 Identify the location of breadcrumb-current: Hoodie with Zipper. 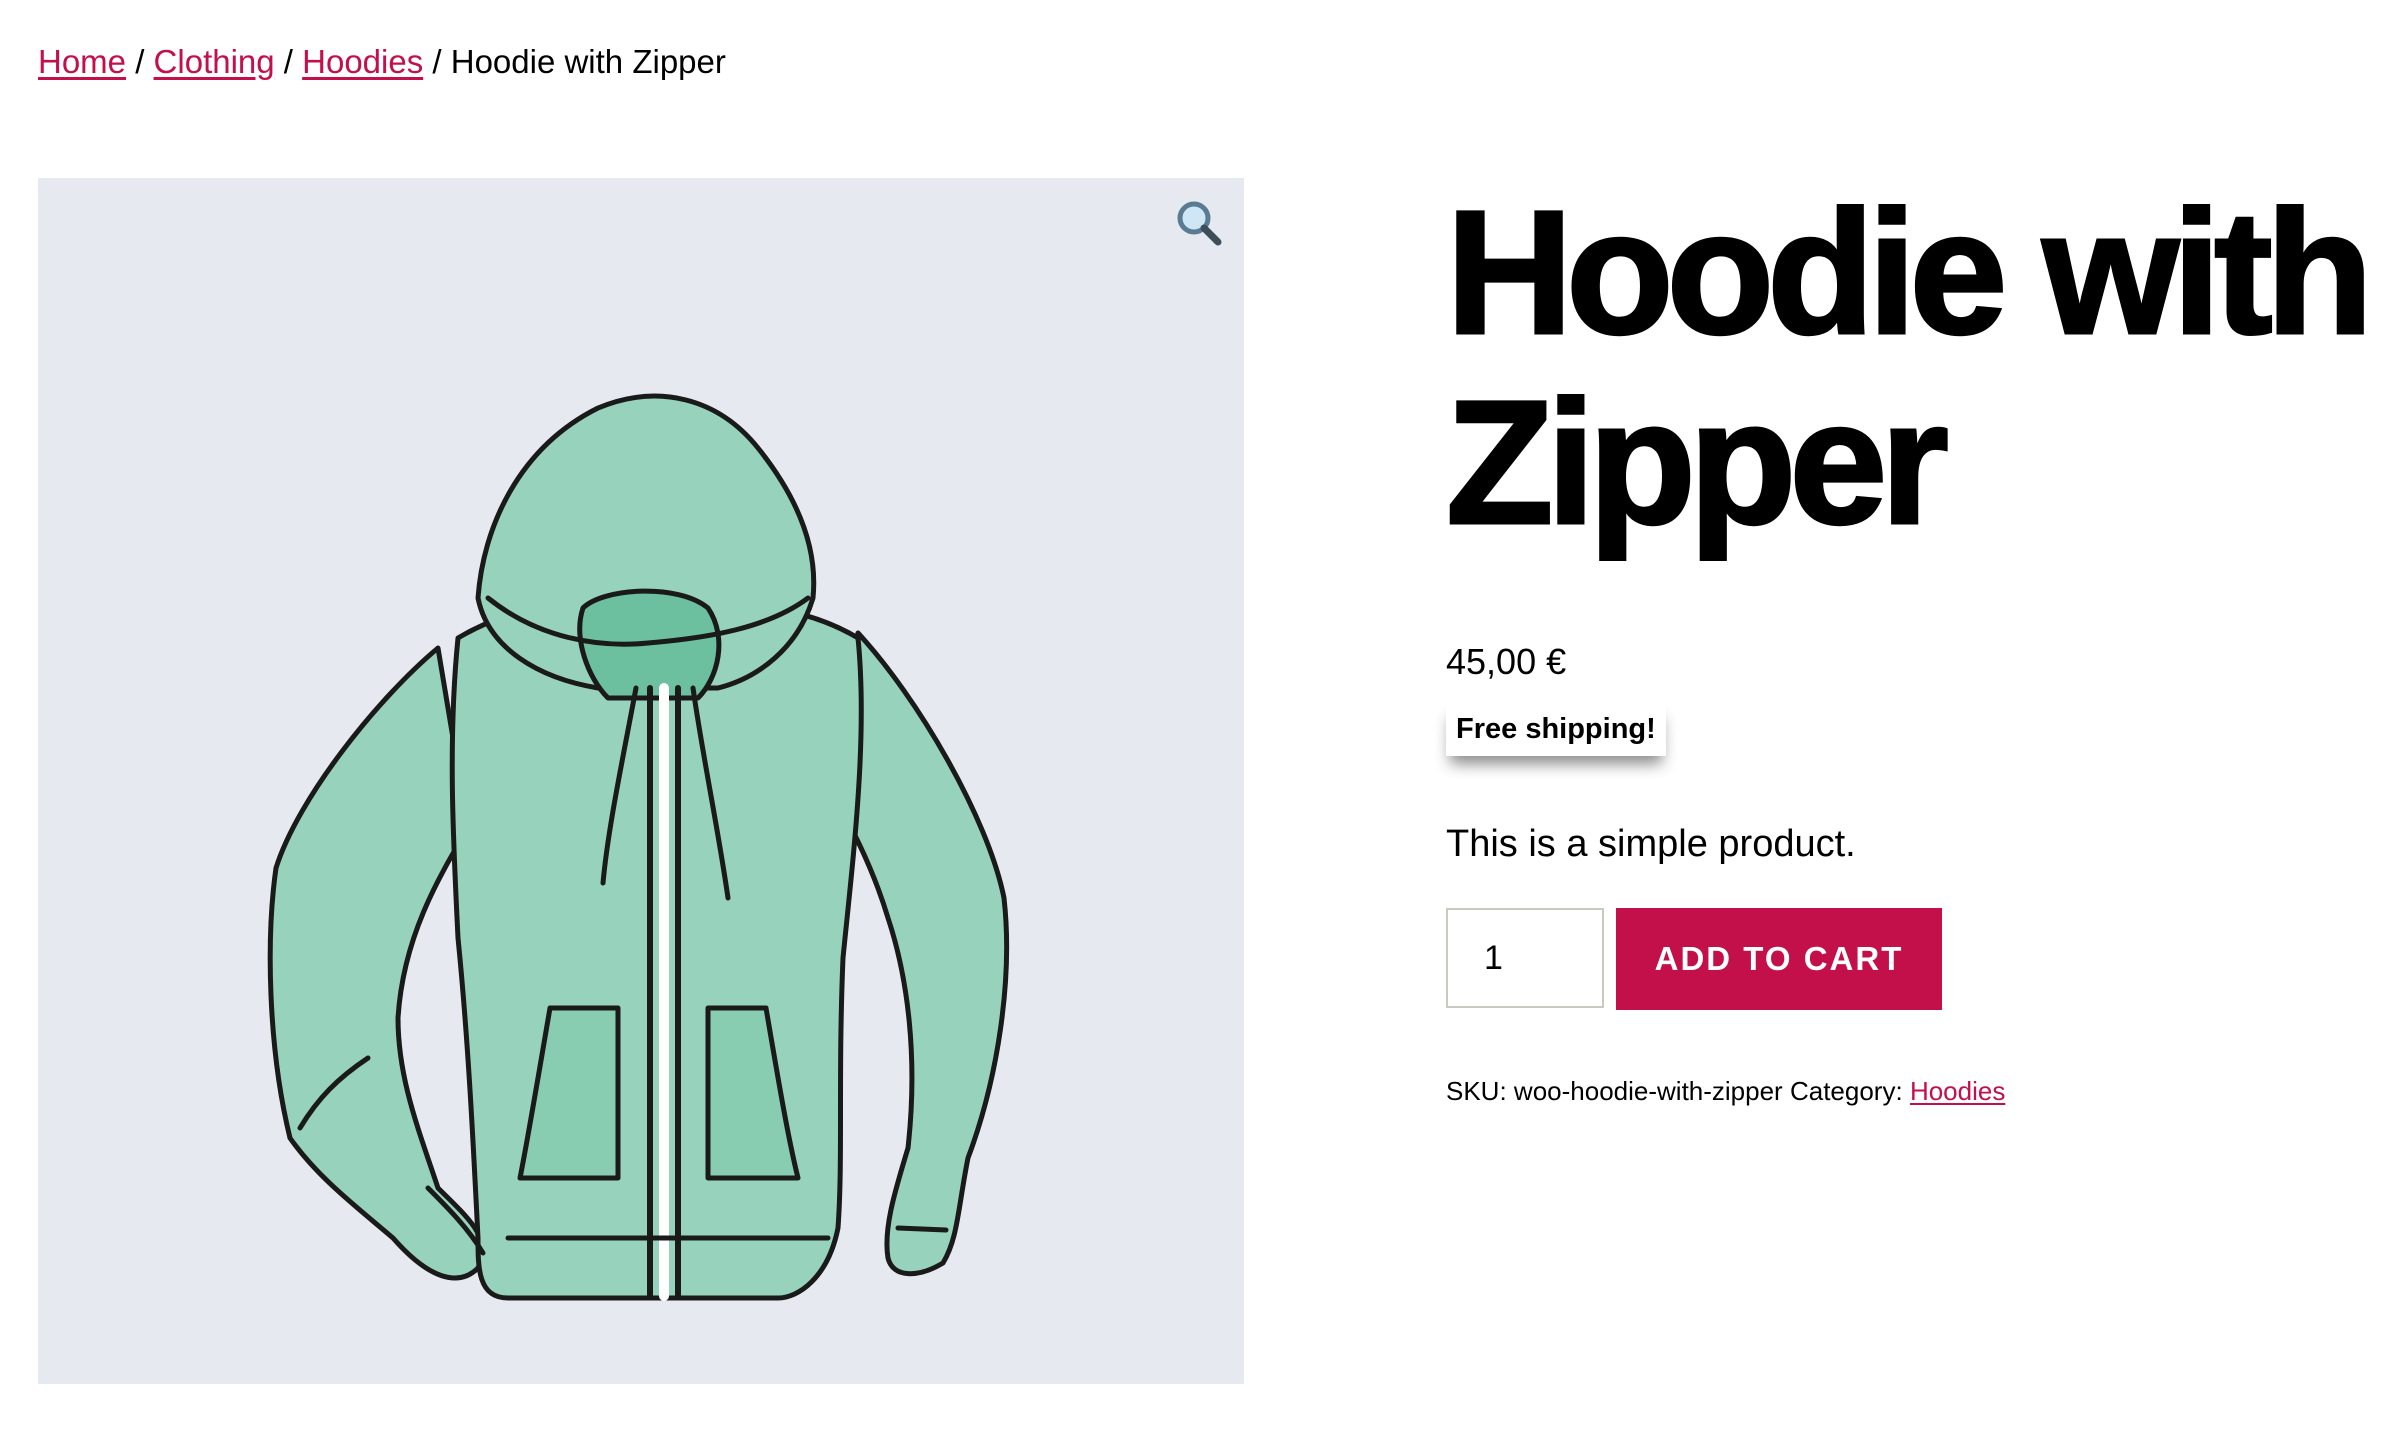
(588, 61).